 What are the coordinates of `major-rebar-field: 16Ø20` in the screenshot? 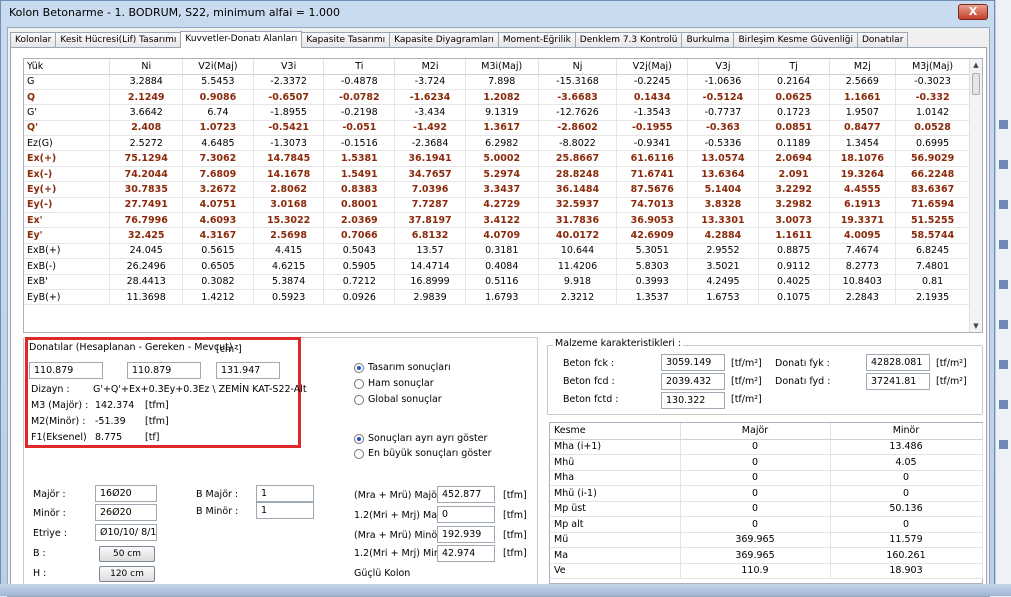 It's located at (126, 493).